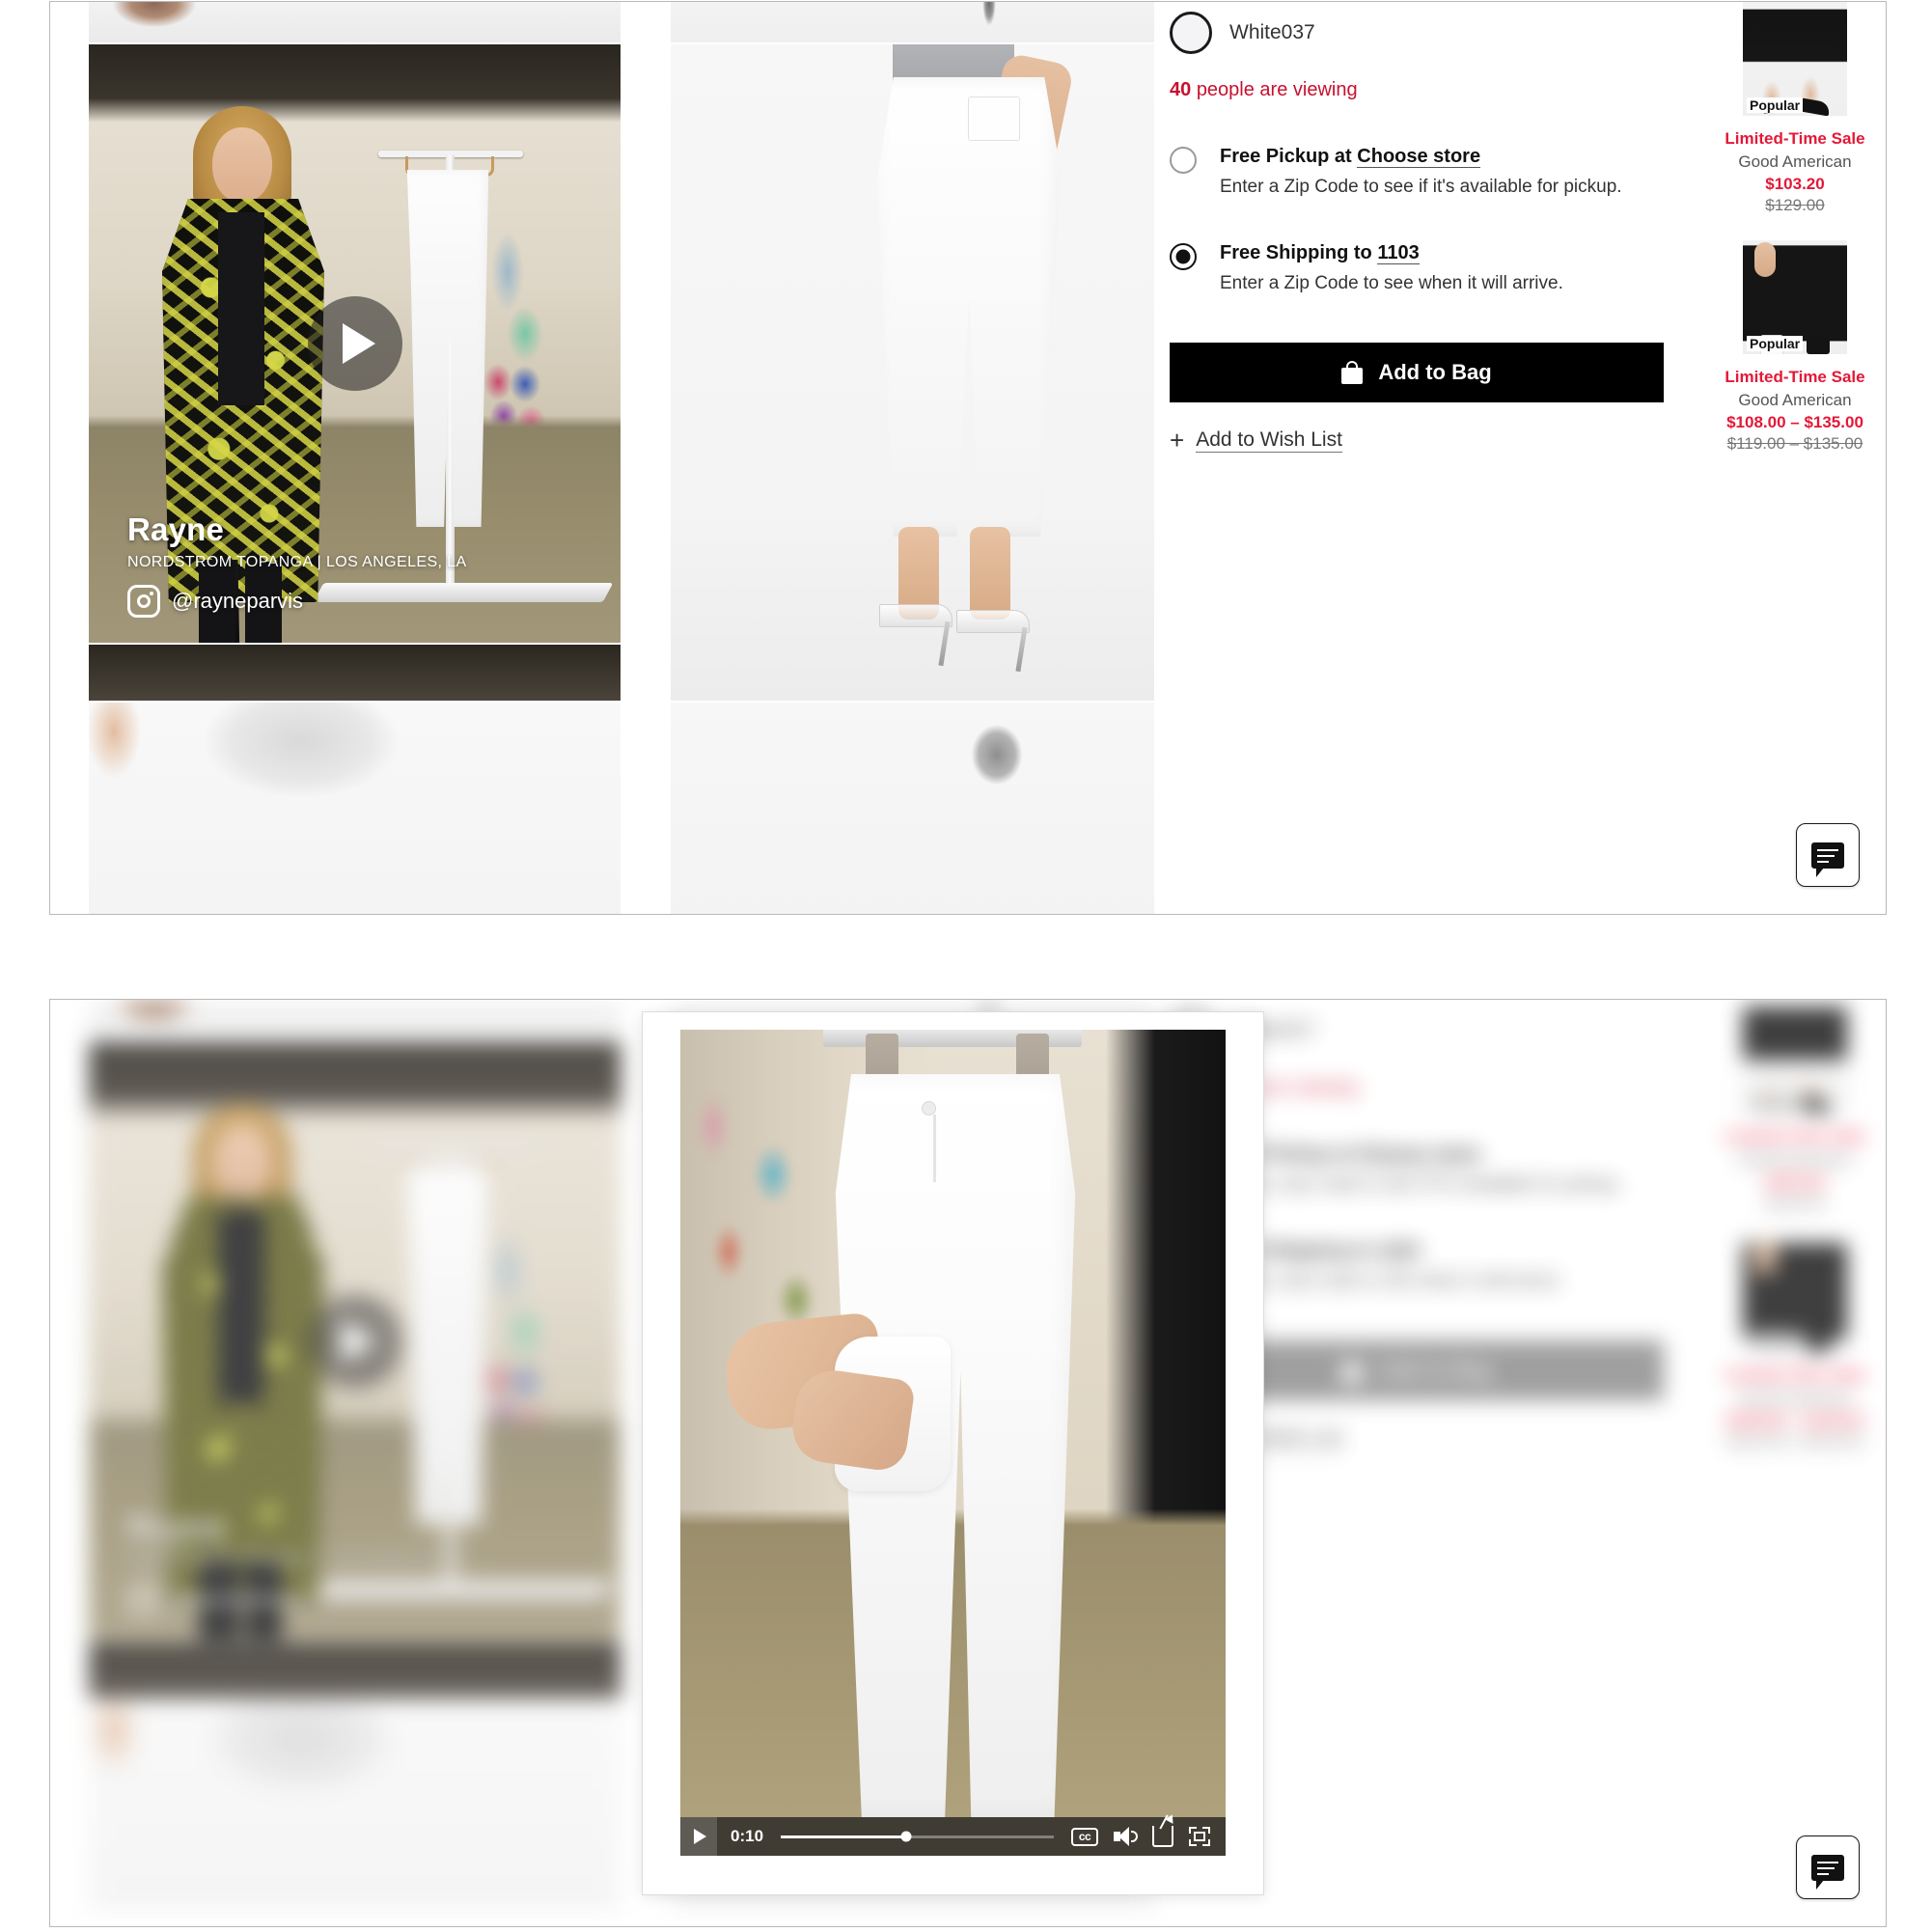 The image size is (1932, 1932). Describe the element at coordinates (1463, 253) in the screenshot. I see `shipping-title: Free Shipping to 1103` at that location.